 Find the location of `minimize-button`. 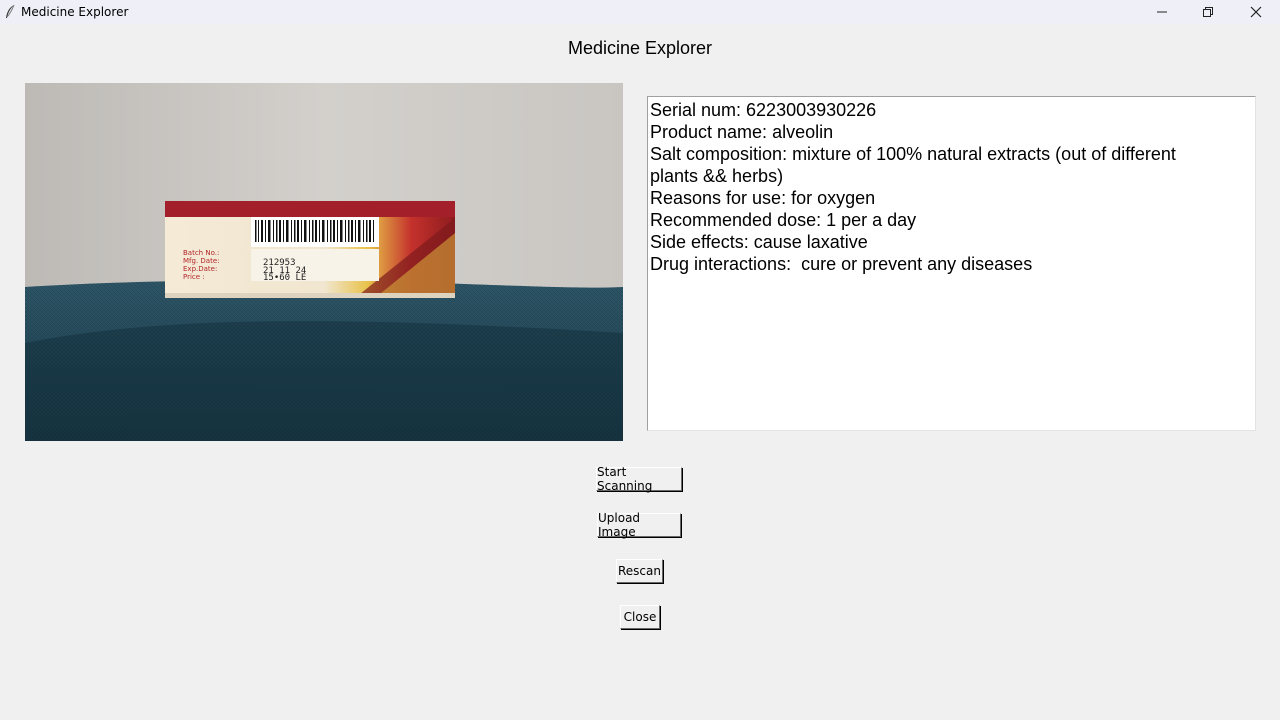

minimize-button is located at coordinates (1162, 12).